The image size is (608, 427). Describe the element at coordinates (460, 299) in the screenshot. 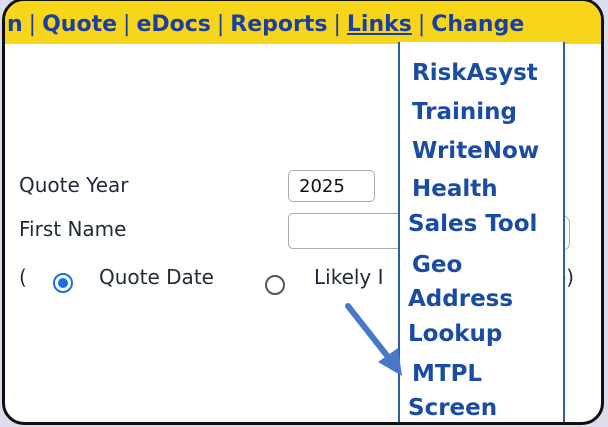

I see `menu-item-address: Address` at that location.